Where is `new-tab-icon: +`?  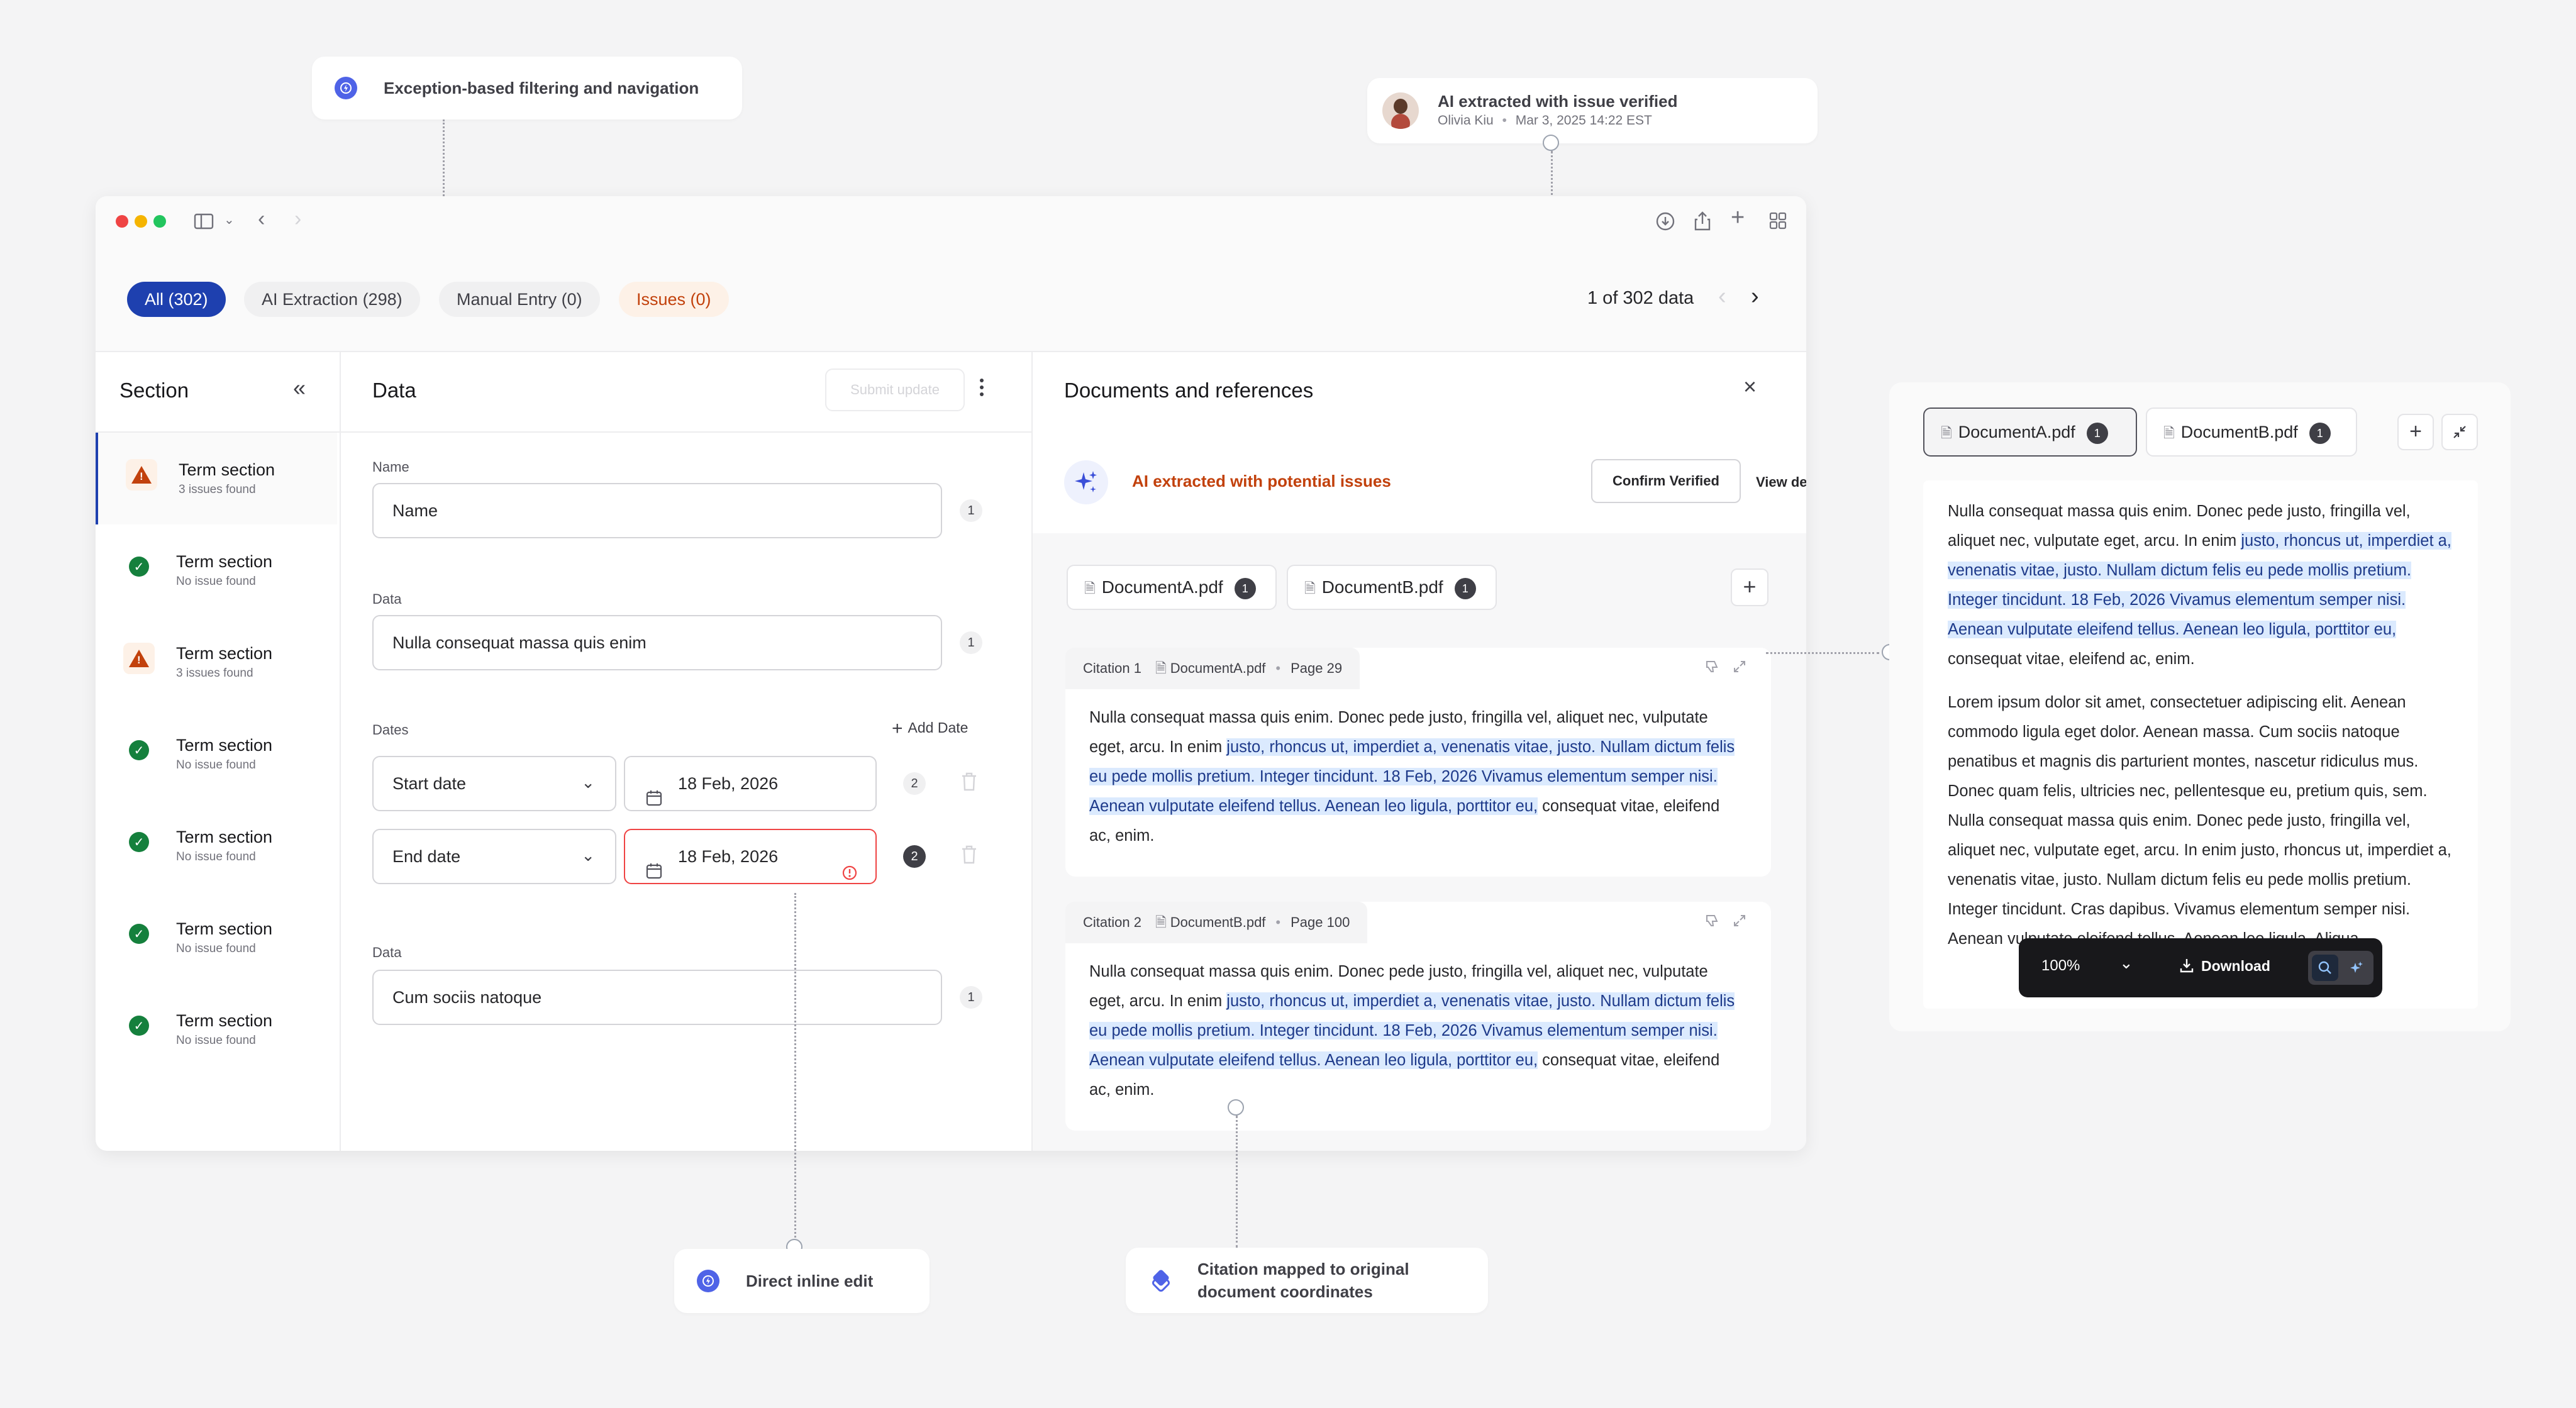 new-tab-icon: + is located at coordinates (1738, 218).